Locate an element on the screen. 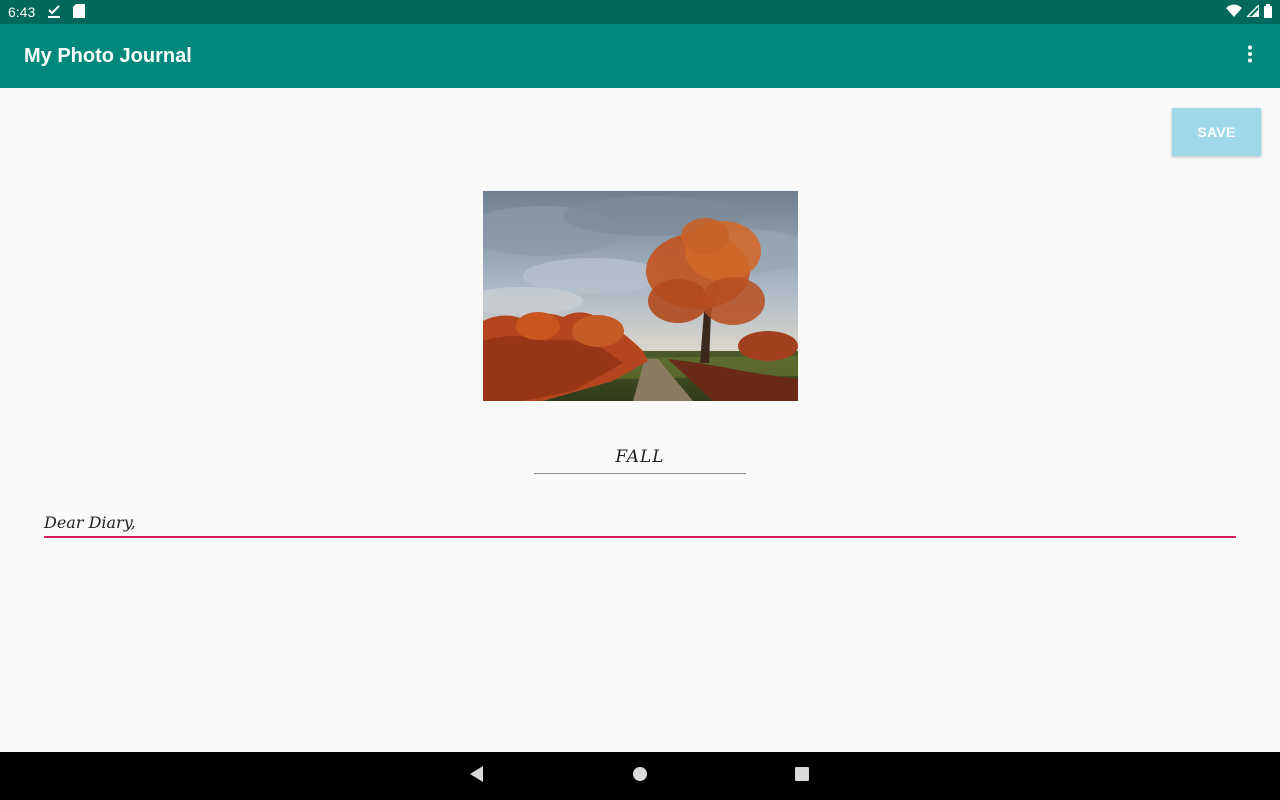 The image size is (1280, 800). app-title: My Photo Journal is located at coordinates (108, 55).